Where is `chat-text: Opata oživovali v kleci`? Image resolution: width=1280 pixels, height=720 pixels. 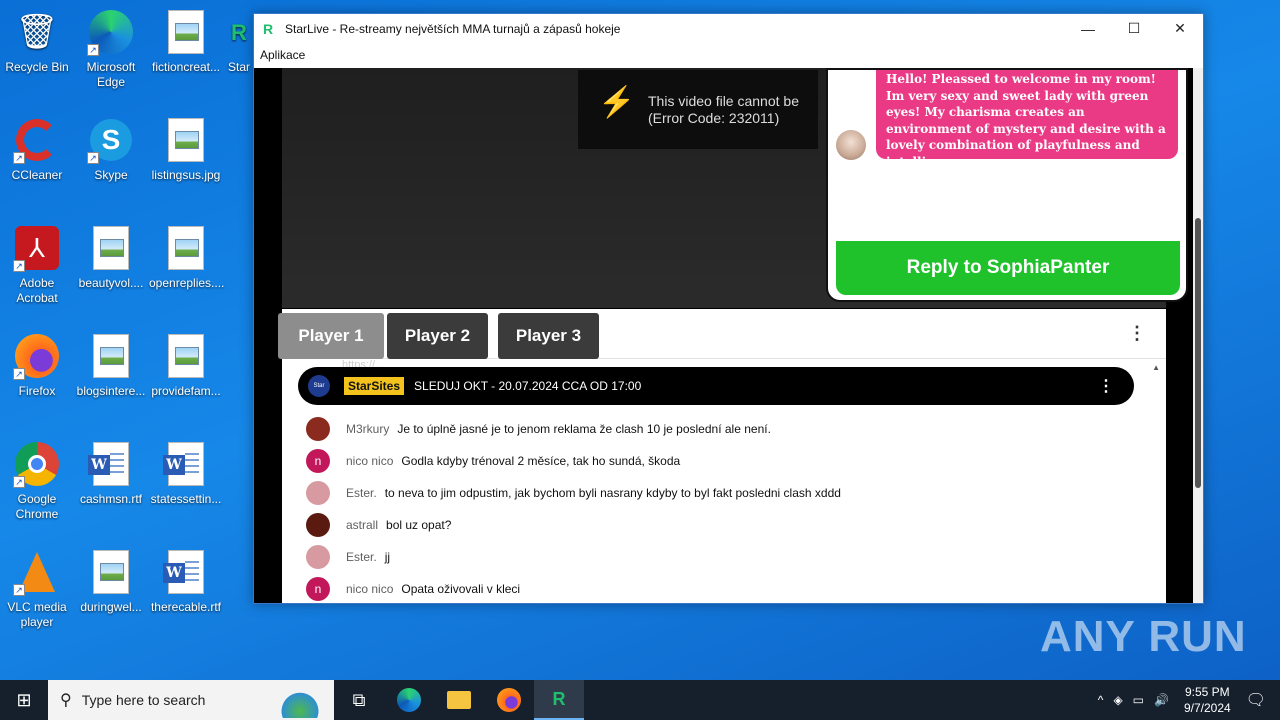
chat-text: Opata oživovali v kleci is located at coordinates (461, 589).